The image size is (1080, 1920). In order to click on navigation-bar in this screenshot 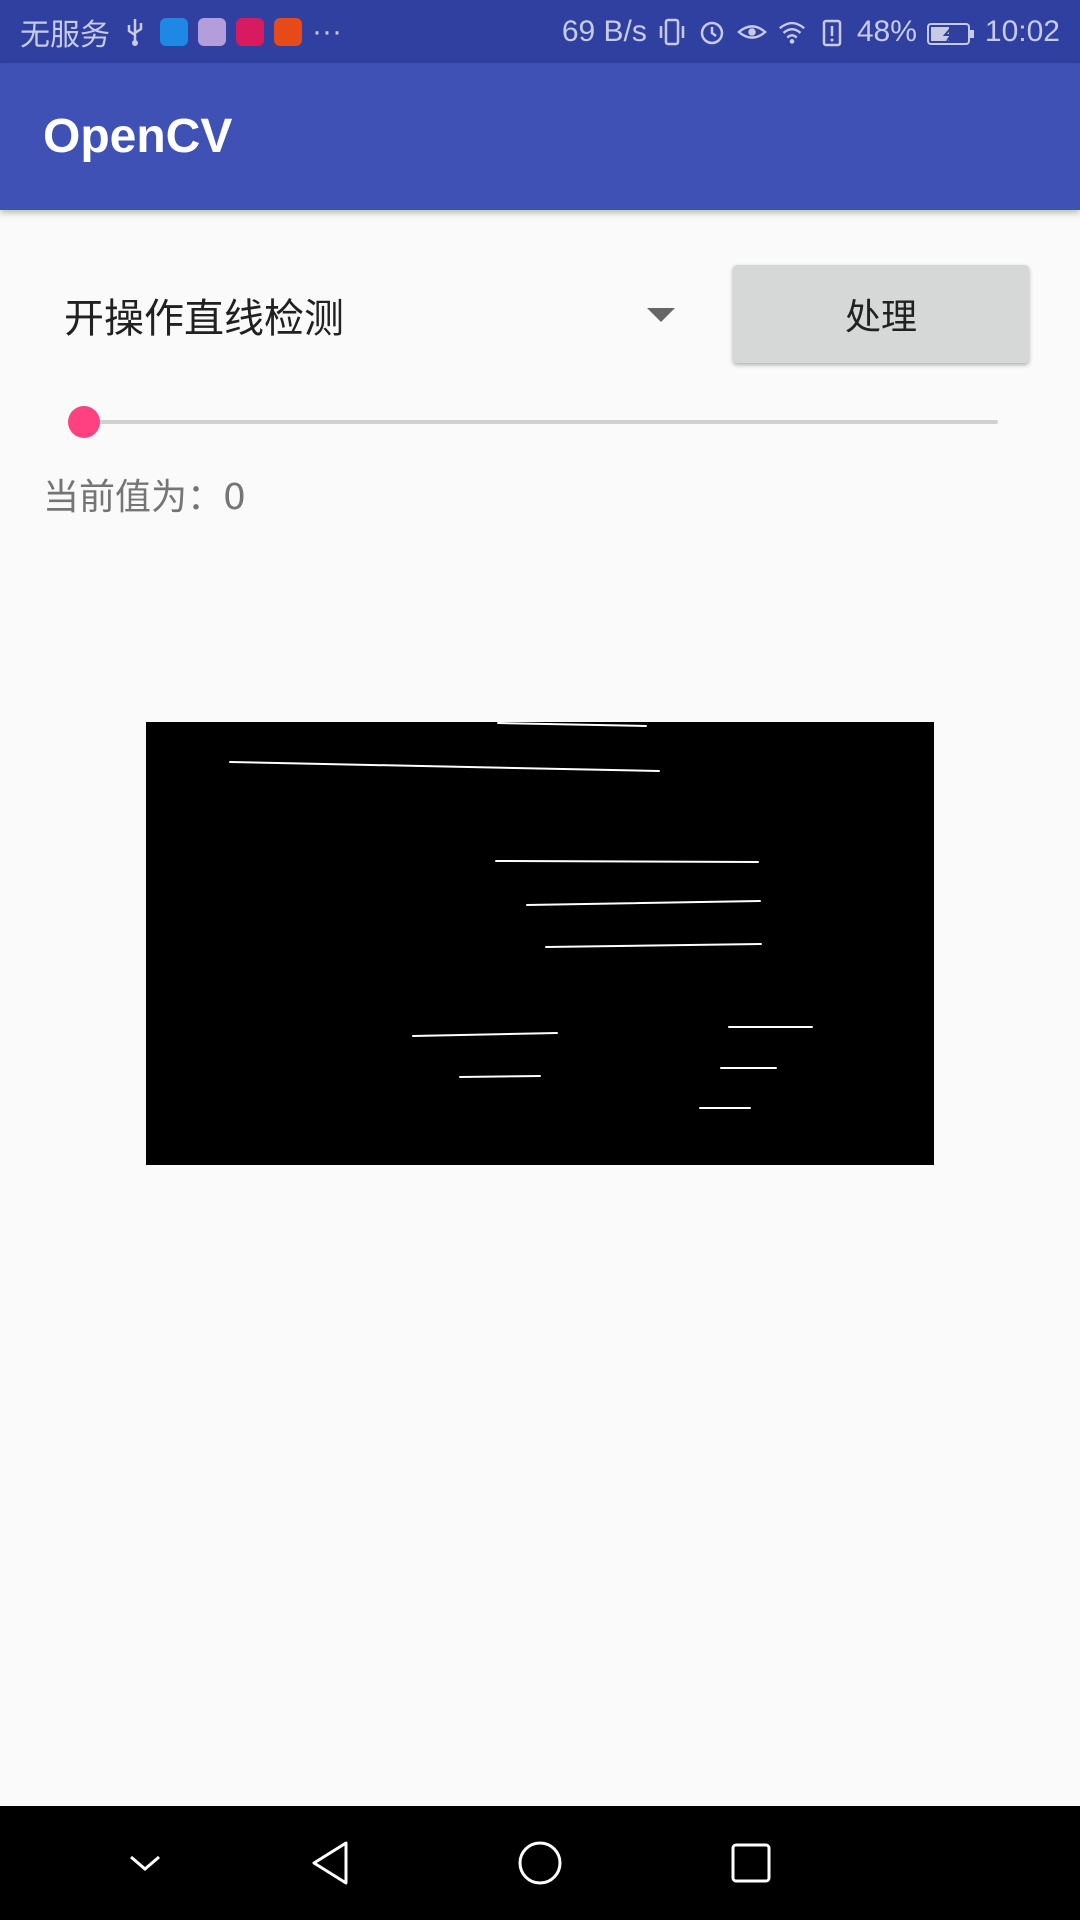, I will do `click(540, 1863)`.